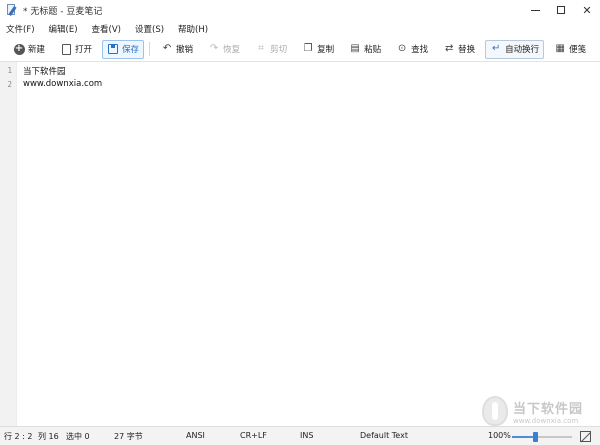 This screenshot has height=445, width=600. I want to click on window-title: * 无标题 - 豆麦笔记, so click(63, 11).